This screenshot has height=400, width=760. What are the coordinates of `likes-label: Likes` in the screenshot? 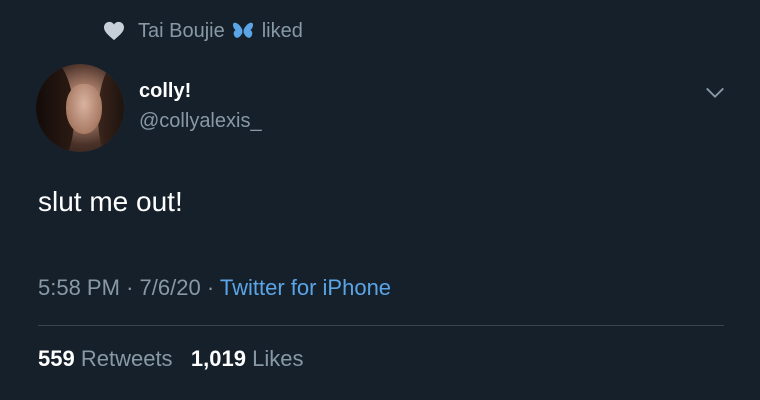 It's located at (278, 358).